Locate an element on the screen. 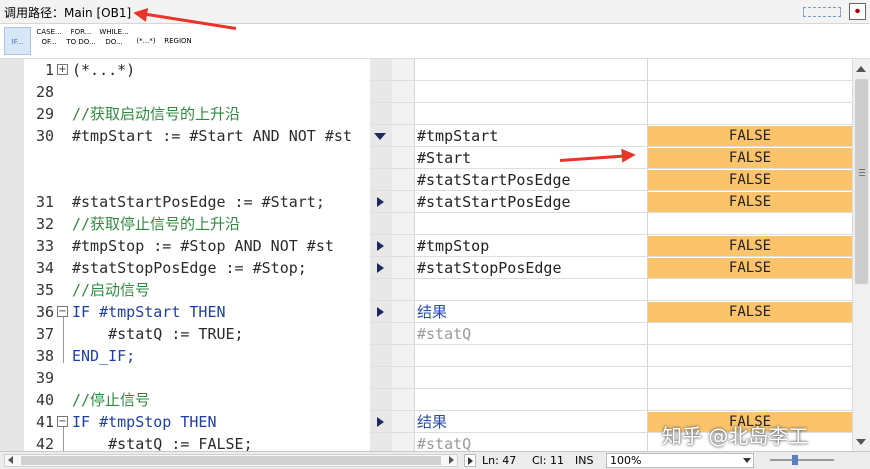  code-line: 31 #statStartPosEdge := #Start; is located at coordinates (197, 202).